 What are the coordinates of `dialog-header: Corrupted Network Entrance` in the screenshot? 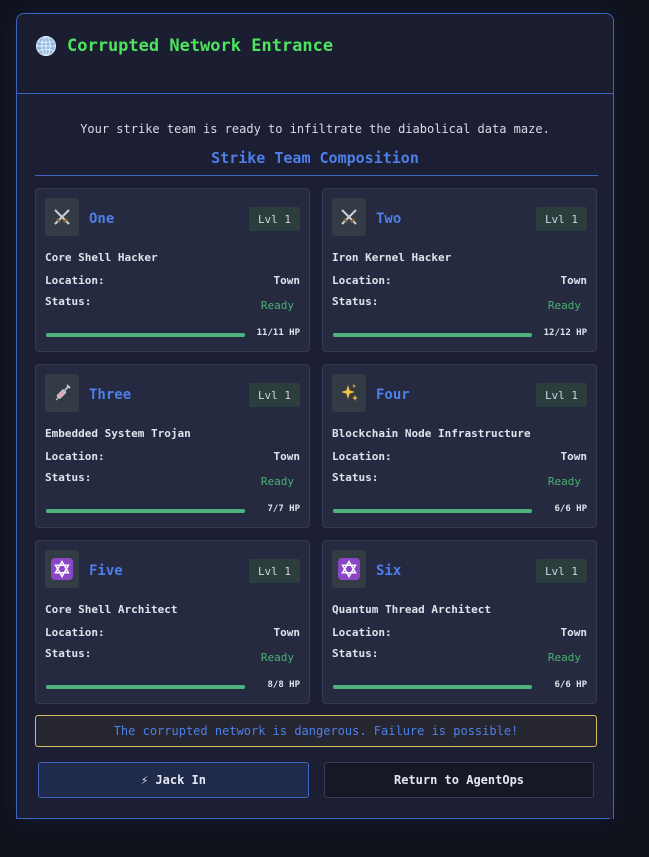 It's located at (315, 54).